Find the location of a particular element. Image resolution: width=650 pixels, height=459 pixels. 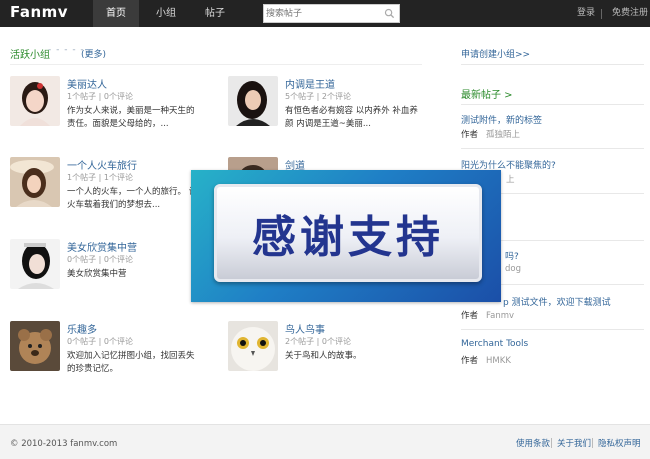

footer-link-terms: 使用条款 is located at coordinates (533, 443).